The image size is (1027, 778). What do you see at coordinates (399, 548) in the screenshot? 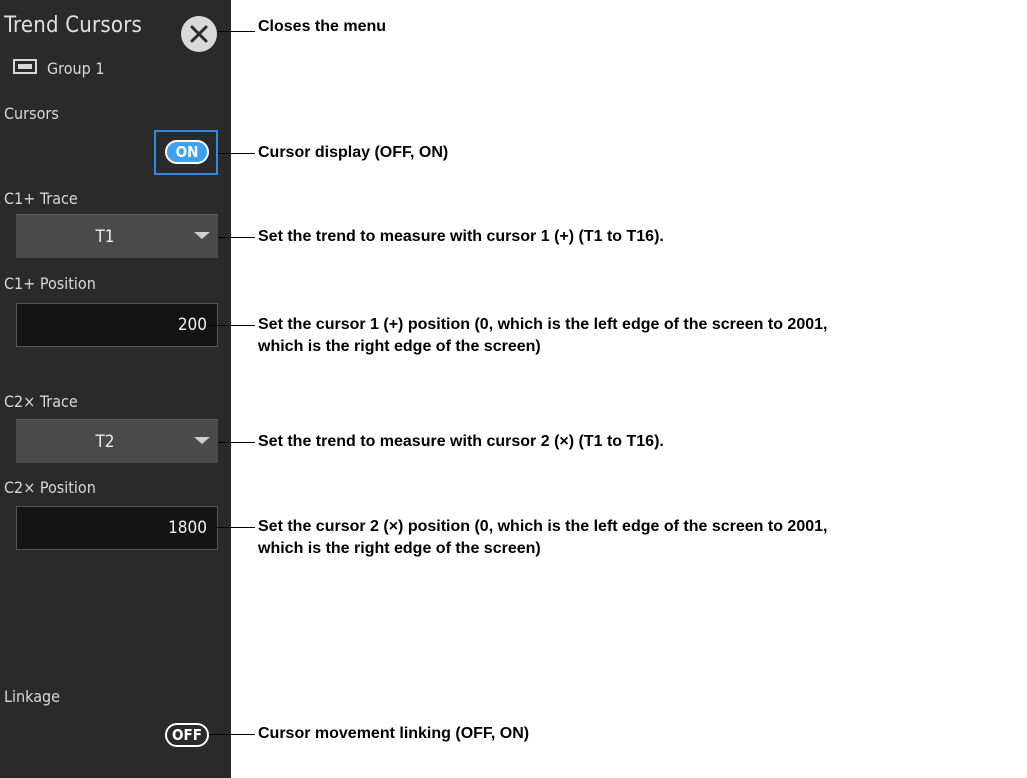
I see `annotation-c2-position-2: which is the right edge of the screen)` at bounding box center [399, 548].